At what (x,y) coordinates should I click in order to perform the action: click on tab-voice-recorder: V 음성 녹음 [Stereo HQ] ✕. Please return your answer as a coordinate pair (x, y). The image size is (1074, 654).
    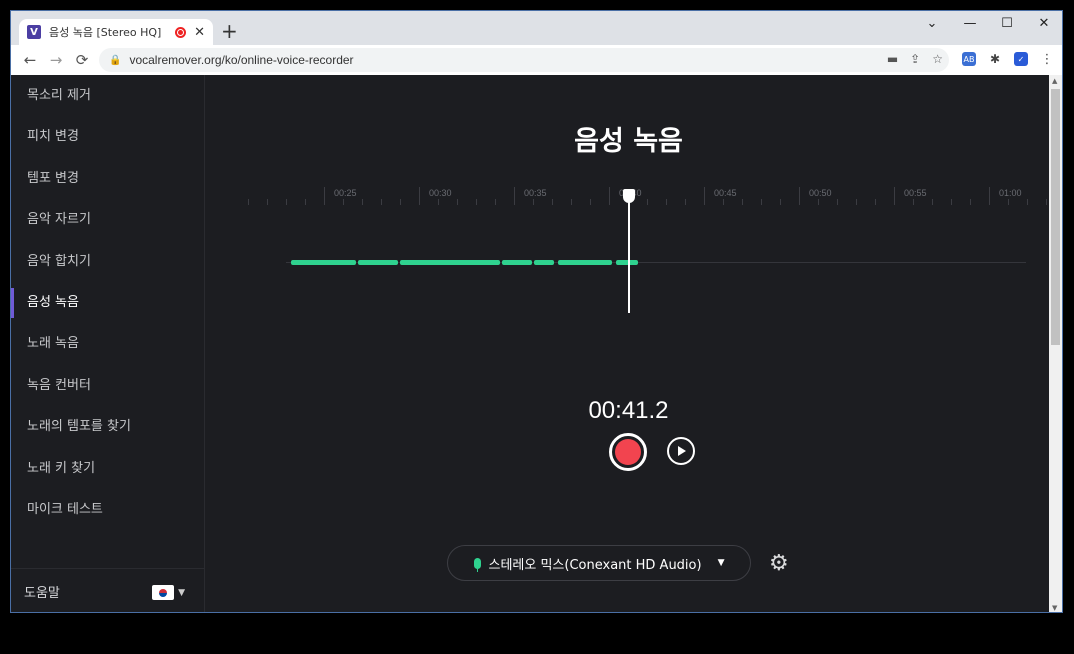
    Looking at the image, I should click on (116, 32).